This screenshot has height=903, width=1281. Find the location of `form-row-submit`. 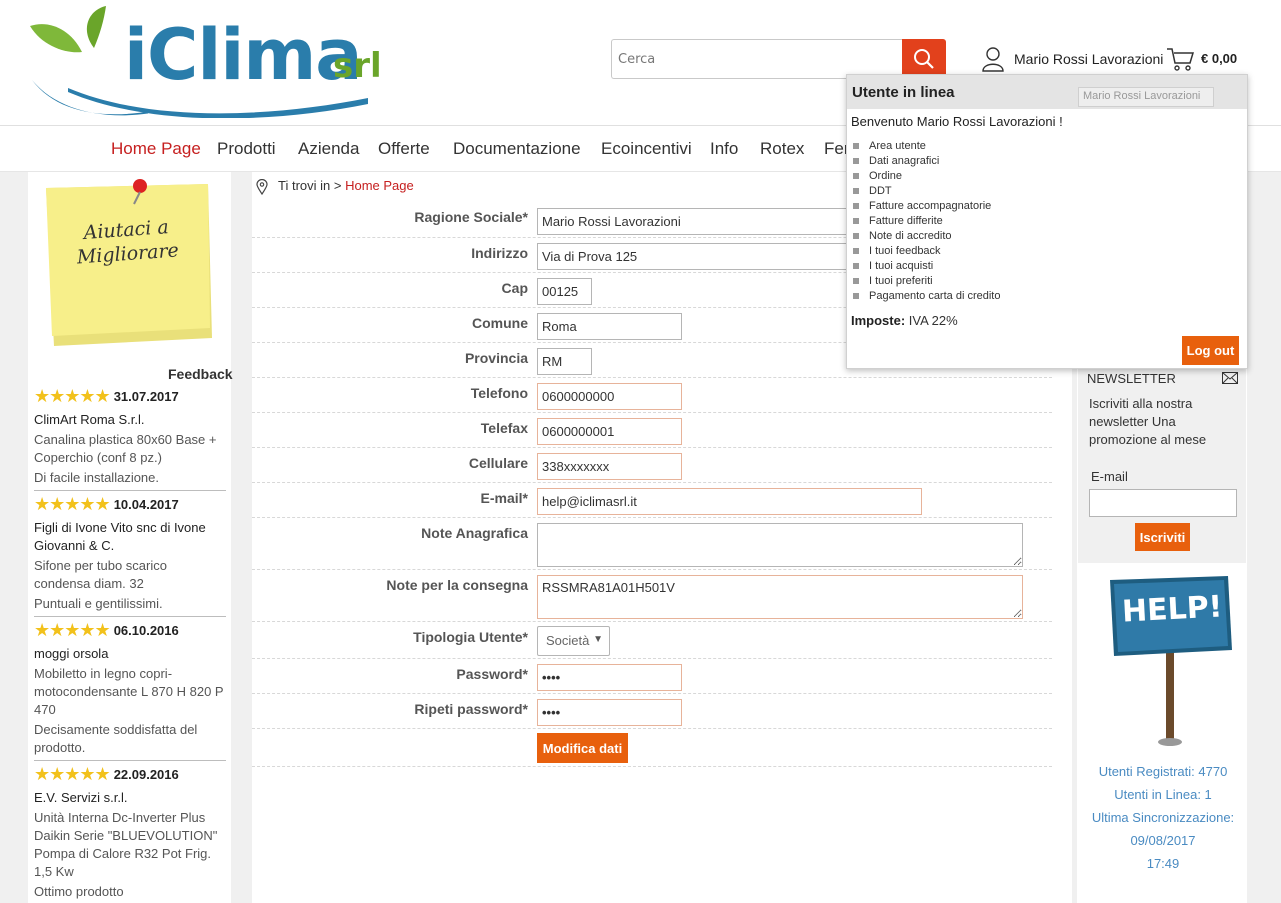

form-row-submit is located at coordinates (652, 748).